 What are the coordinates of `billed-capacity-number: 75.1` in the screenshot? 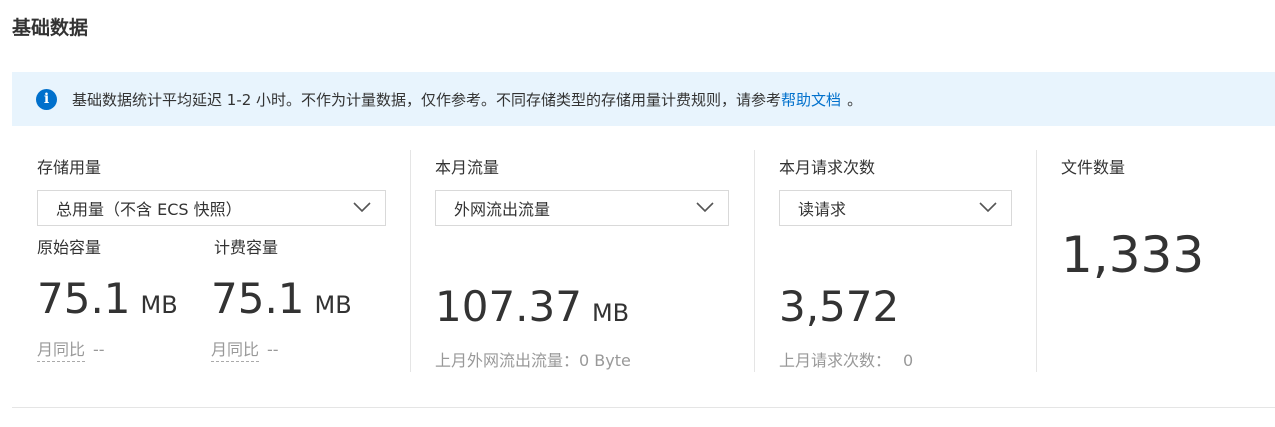 It's located at (258, 298).